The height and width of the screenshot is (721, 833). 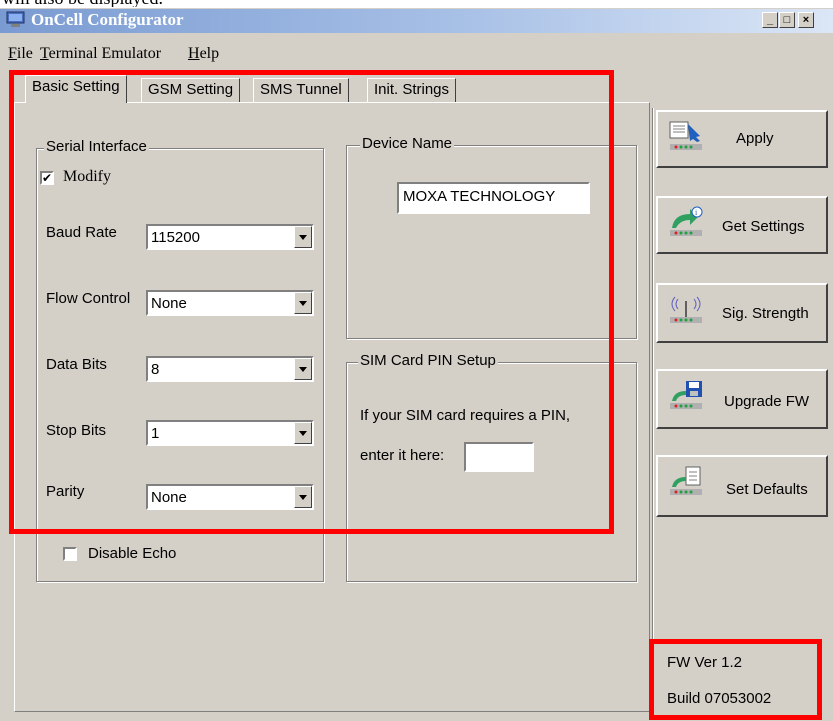 I want to click on close-button: ×, so click(x=806, y=20).